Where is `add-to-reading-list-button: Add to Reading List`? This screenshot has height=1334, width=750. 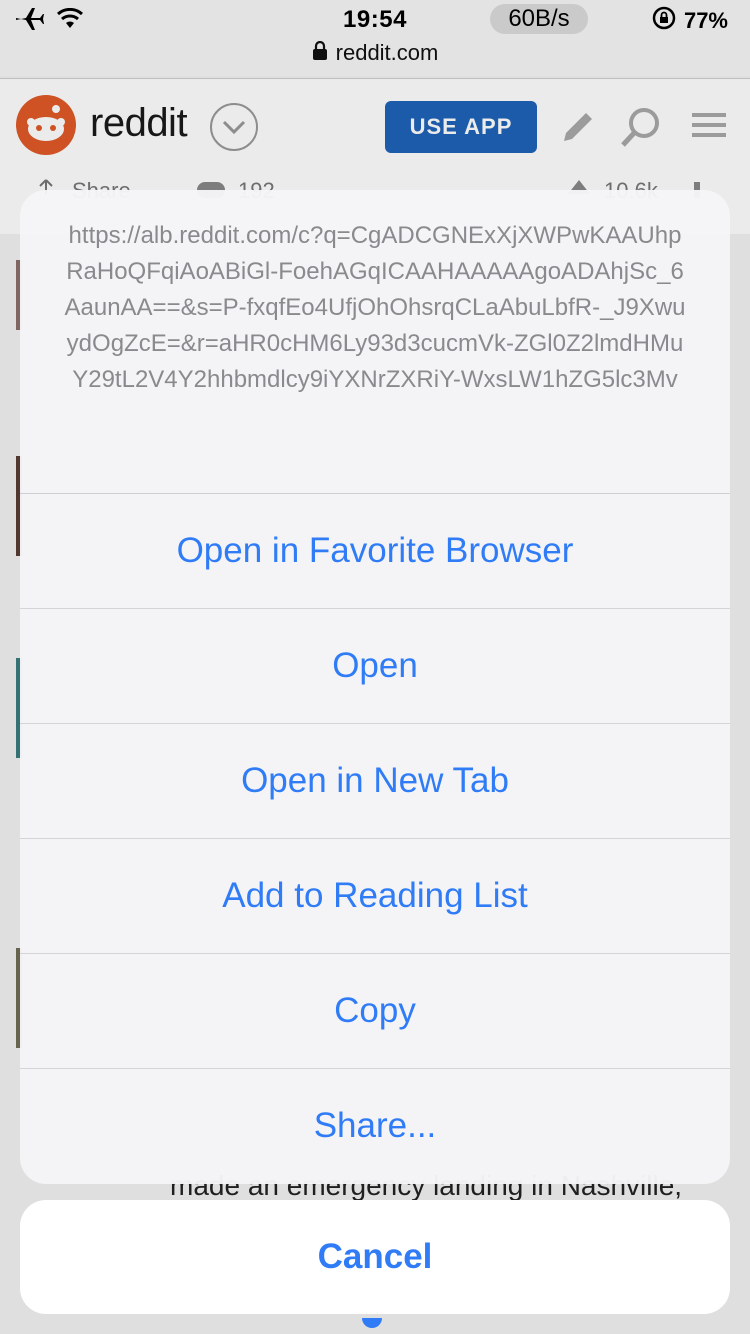 add-to-reading-list-button: Add to Reading List is located at coordinates (375, 896).